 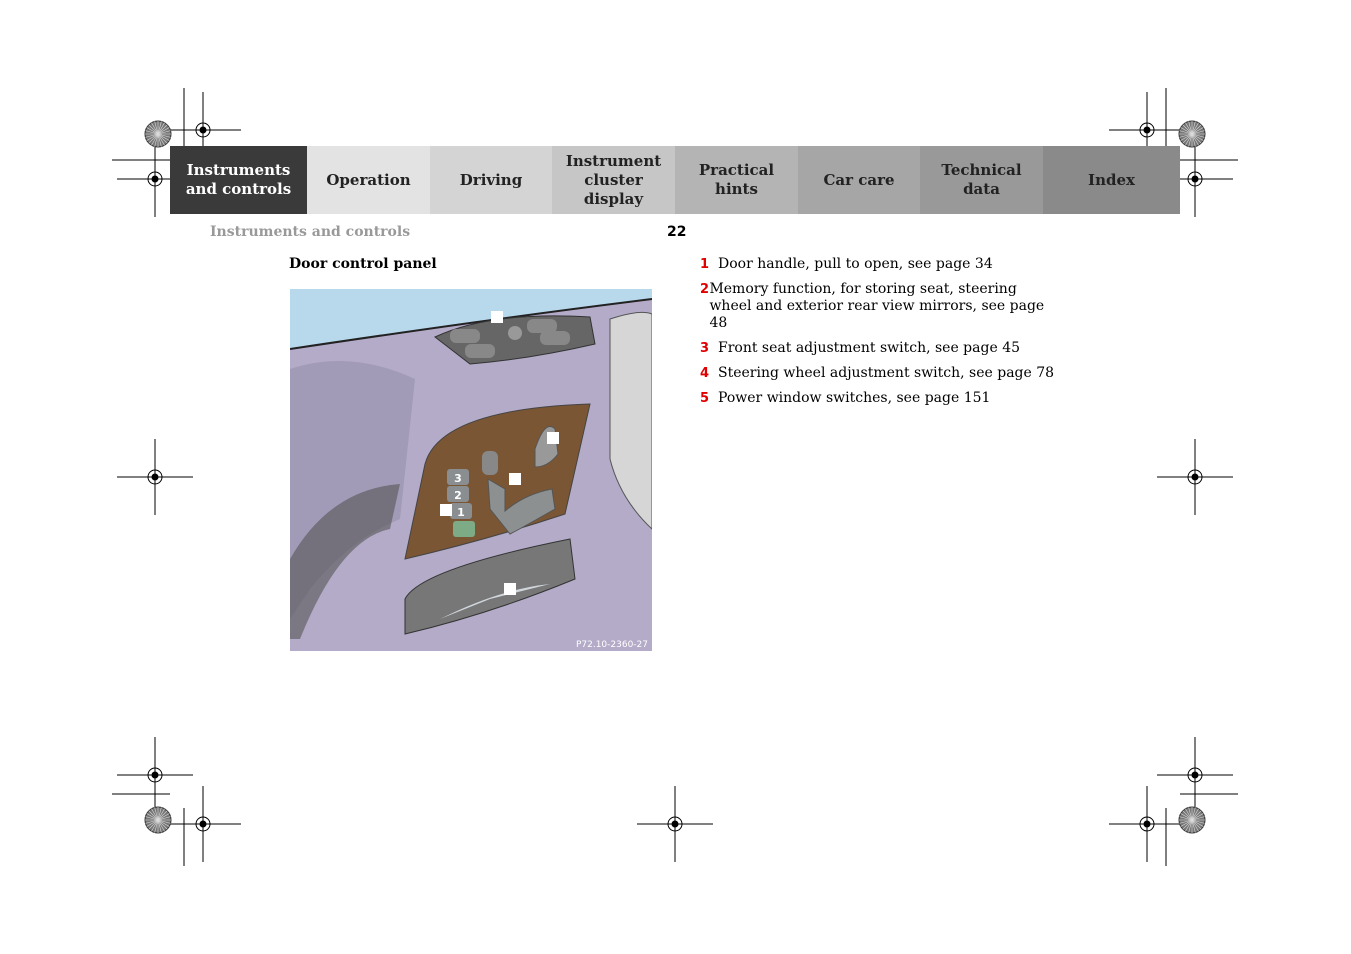 What do you see at coordinates (461, 512) in the screenshot?
I see `svg-text: 1` at bounding box center [461, 512].